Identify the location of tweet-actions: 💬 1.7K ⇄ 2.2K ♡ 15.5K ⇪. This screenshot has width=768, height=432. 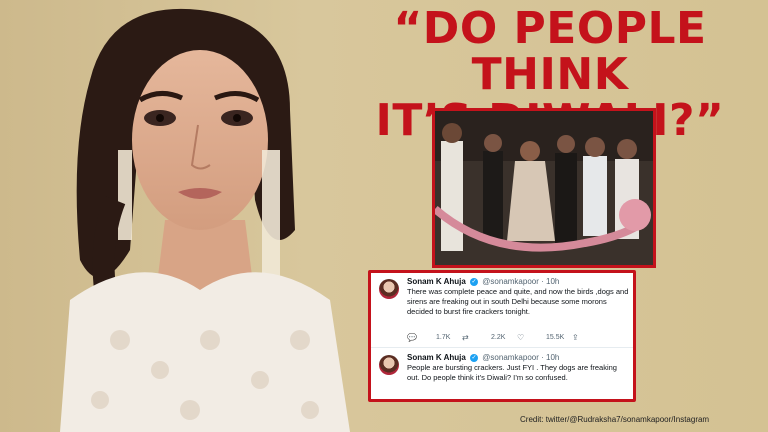
(518, 337).